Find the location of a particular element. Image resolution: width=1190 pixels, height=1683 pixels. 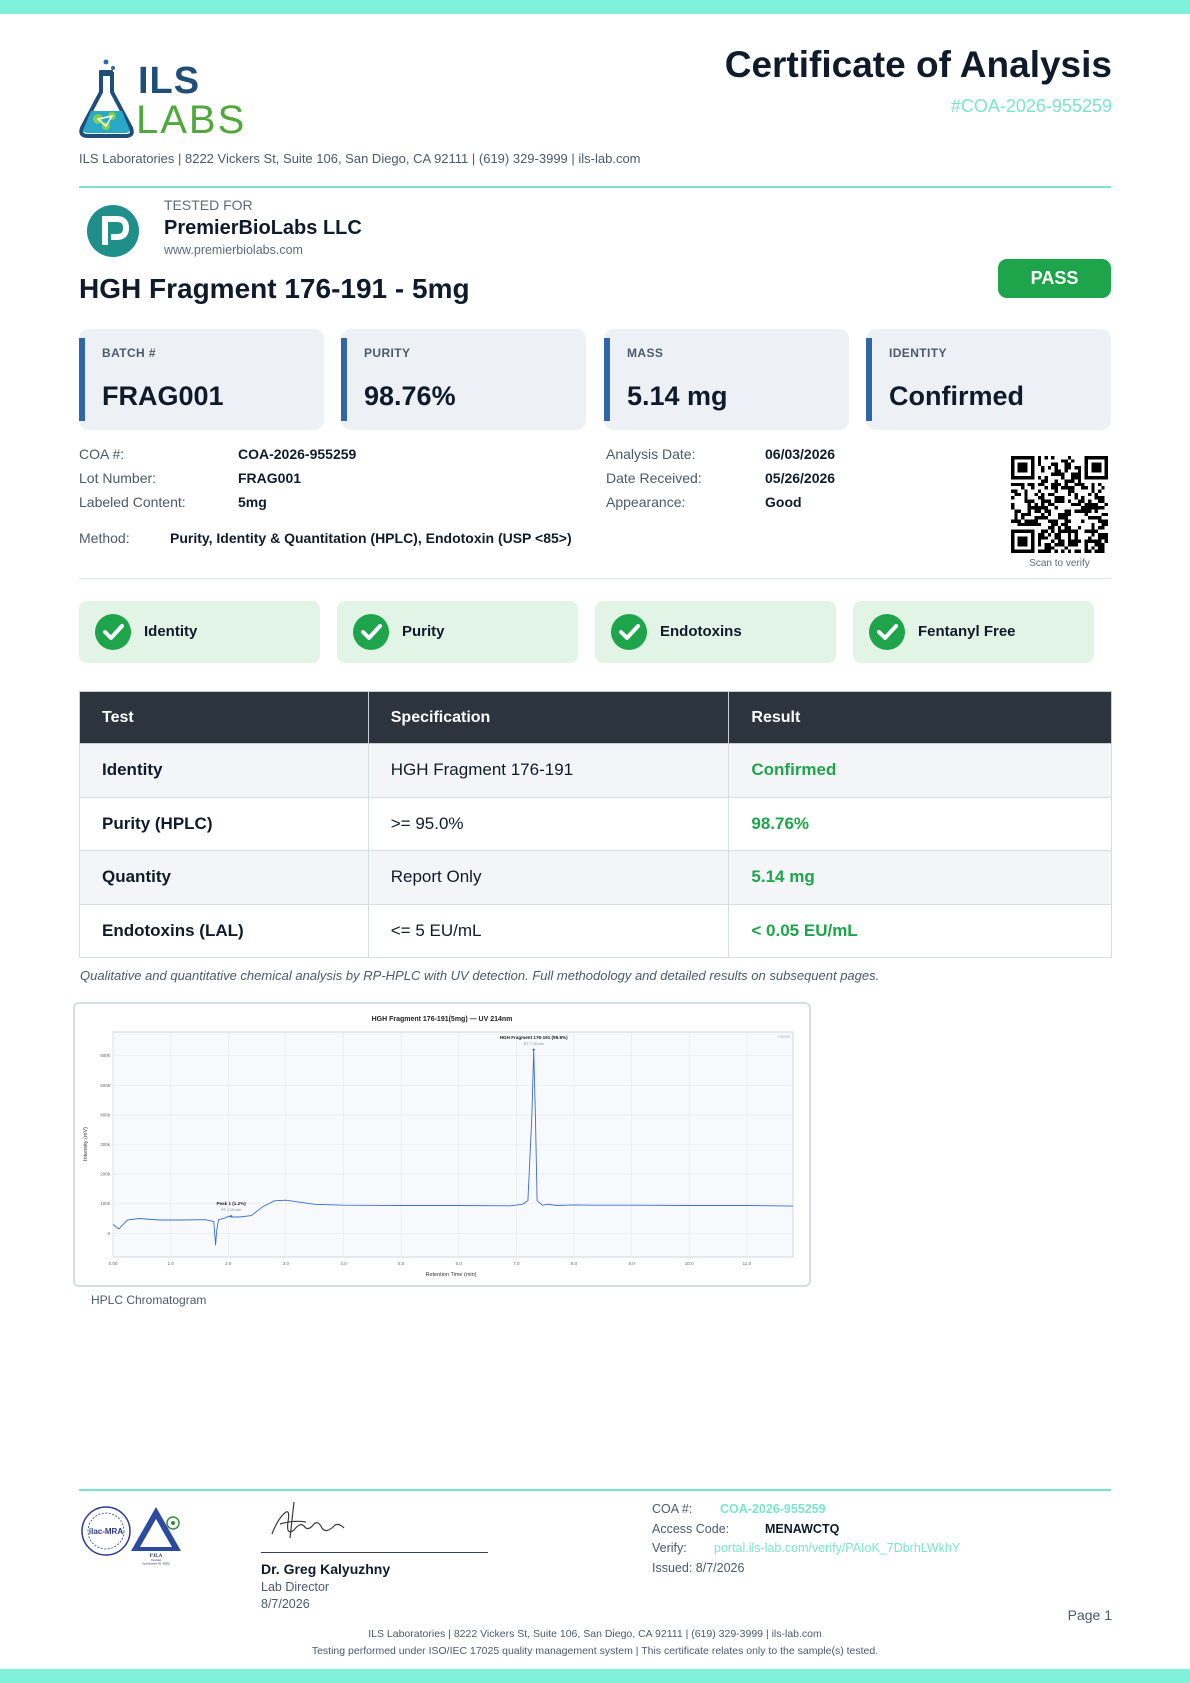

qr-code-icon is located at coordinates (1059, 504).